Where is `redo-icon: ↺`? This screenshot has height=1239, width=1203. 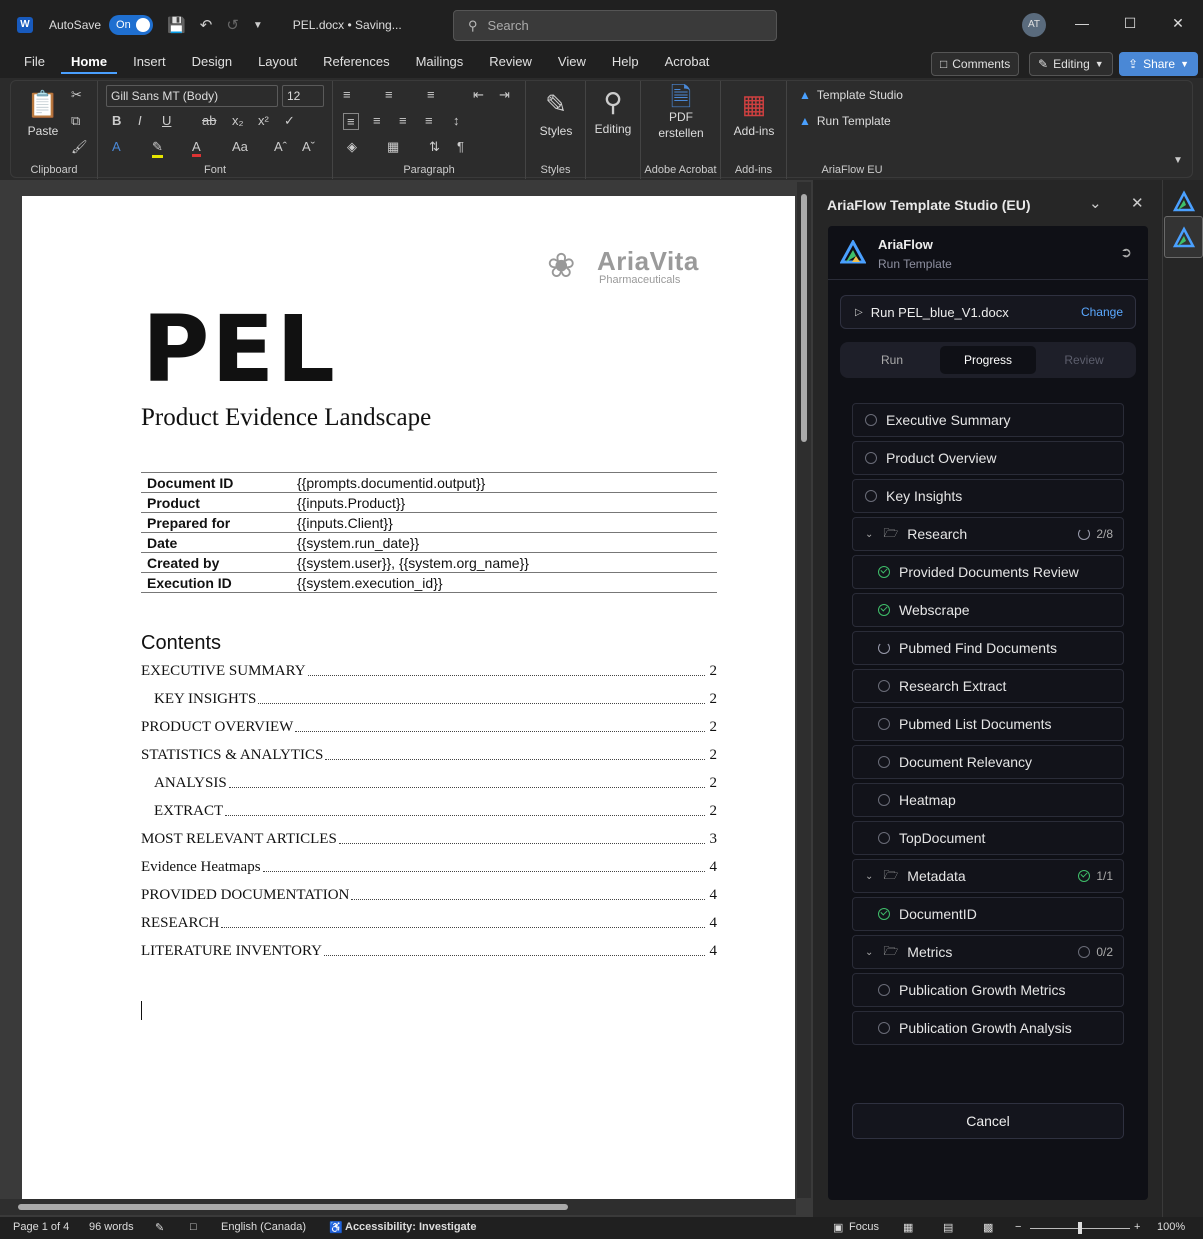 redo-icon: ↺ is located at coordinates (232, 25).